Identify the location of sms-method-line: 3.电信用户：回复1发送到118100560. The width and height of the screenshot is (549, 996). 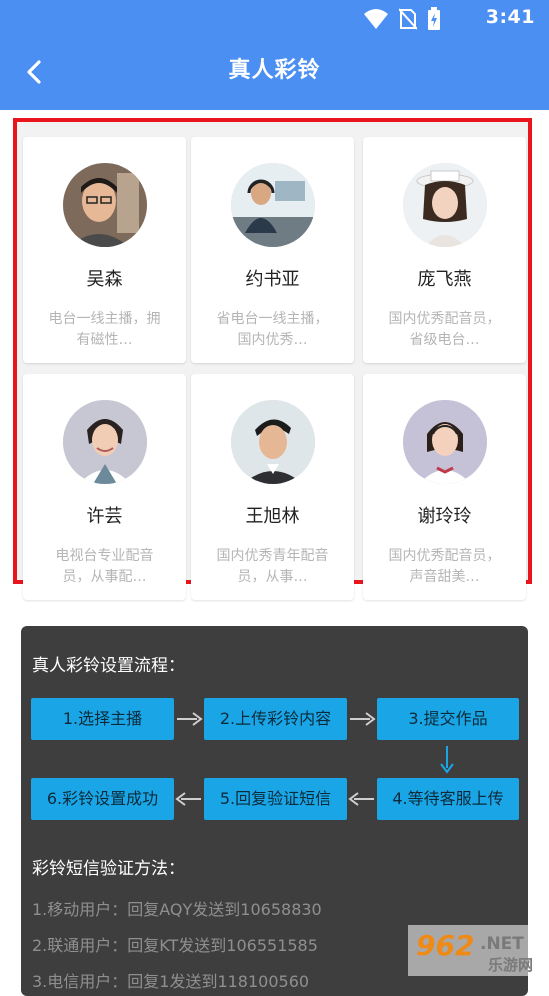
(171, 981).